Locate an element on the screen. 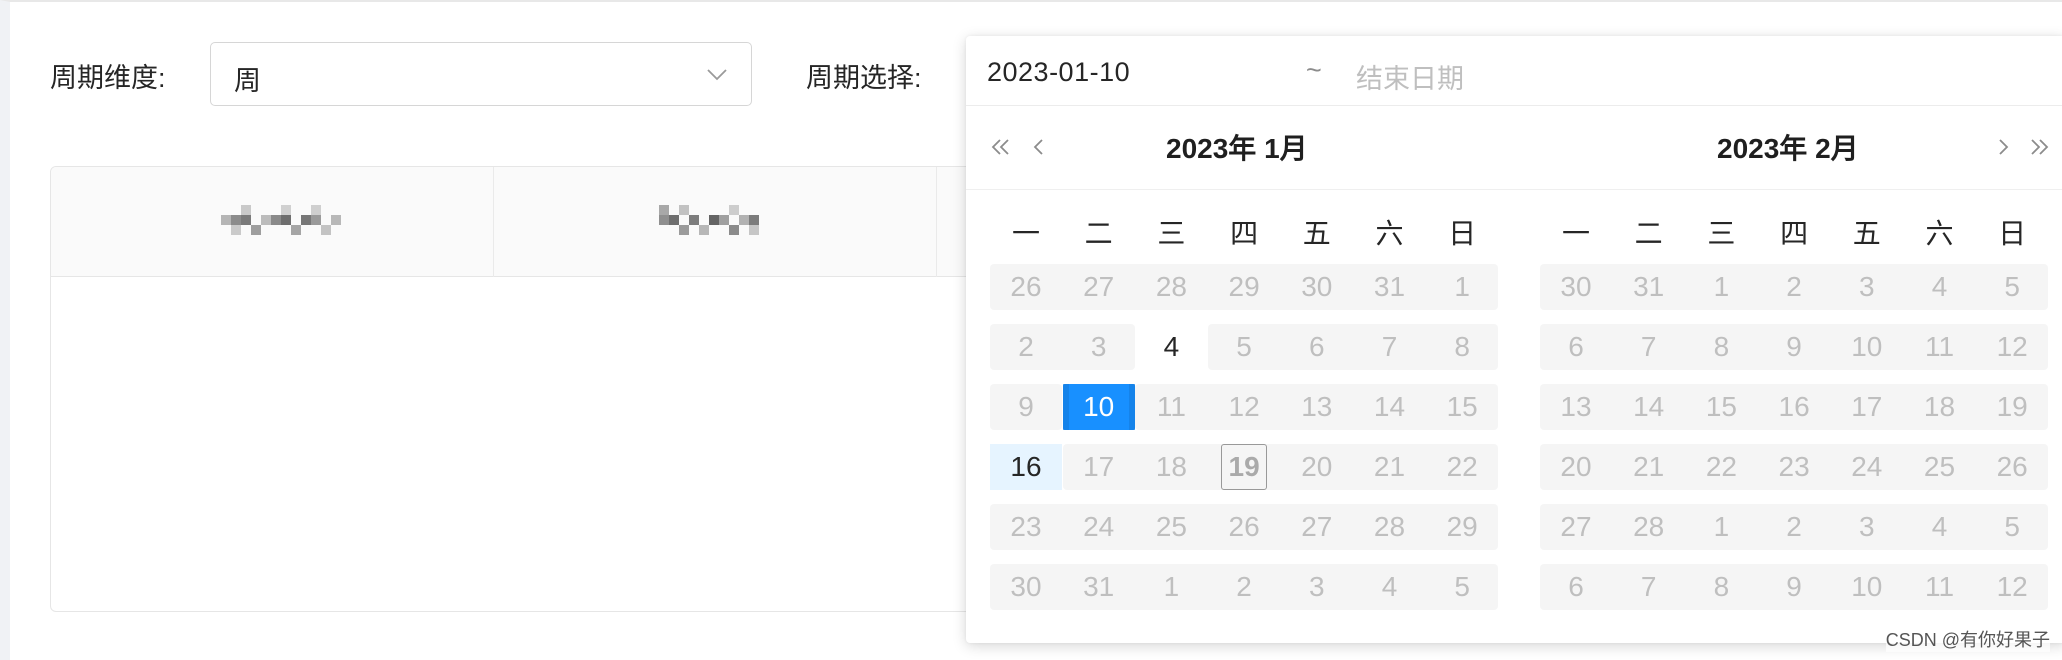  calendar-week-row: 9 10 11 12 13 14 15 is located at coordinates (1244, 408).